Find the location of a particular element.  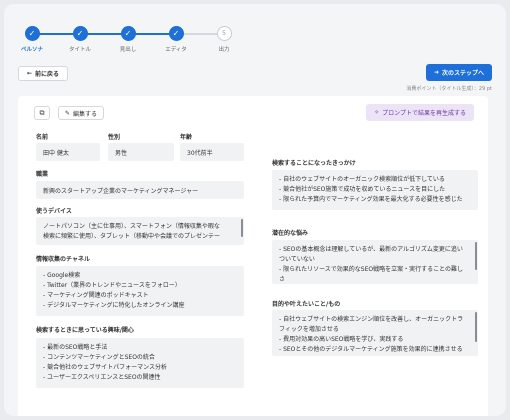

age-value: 30代前半 is located at coordinates (212, 152).